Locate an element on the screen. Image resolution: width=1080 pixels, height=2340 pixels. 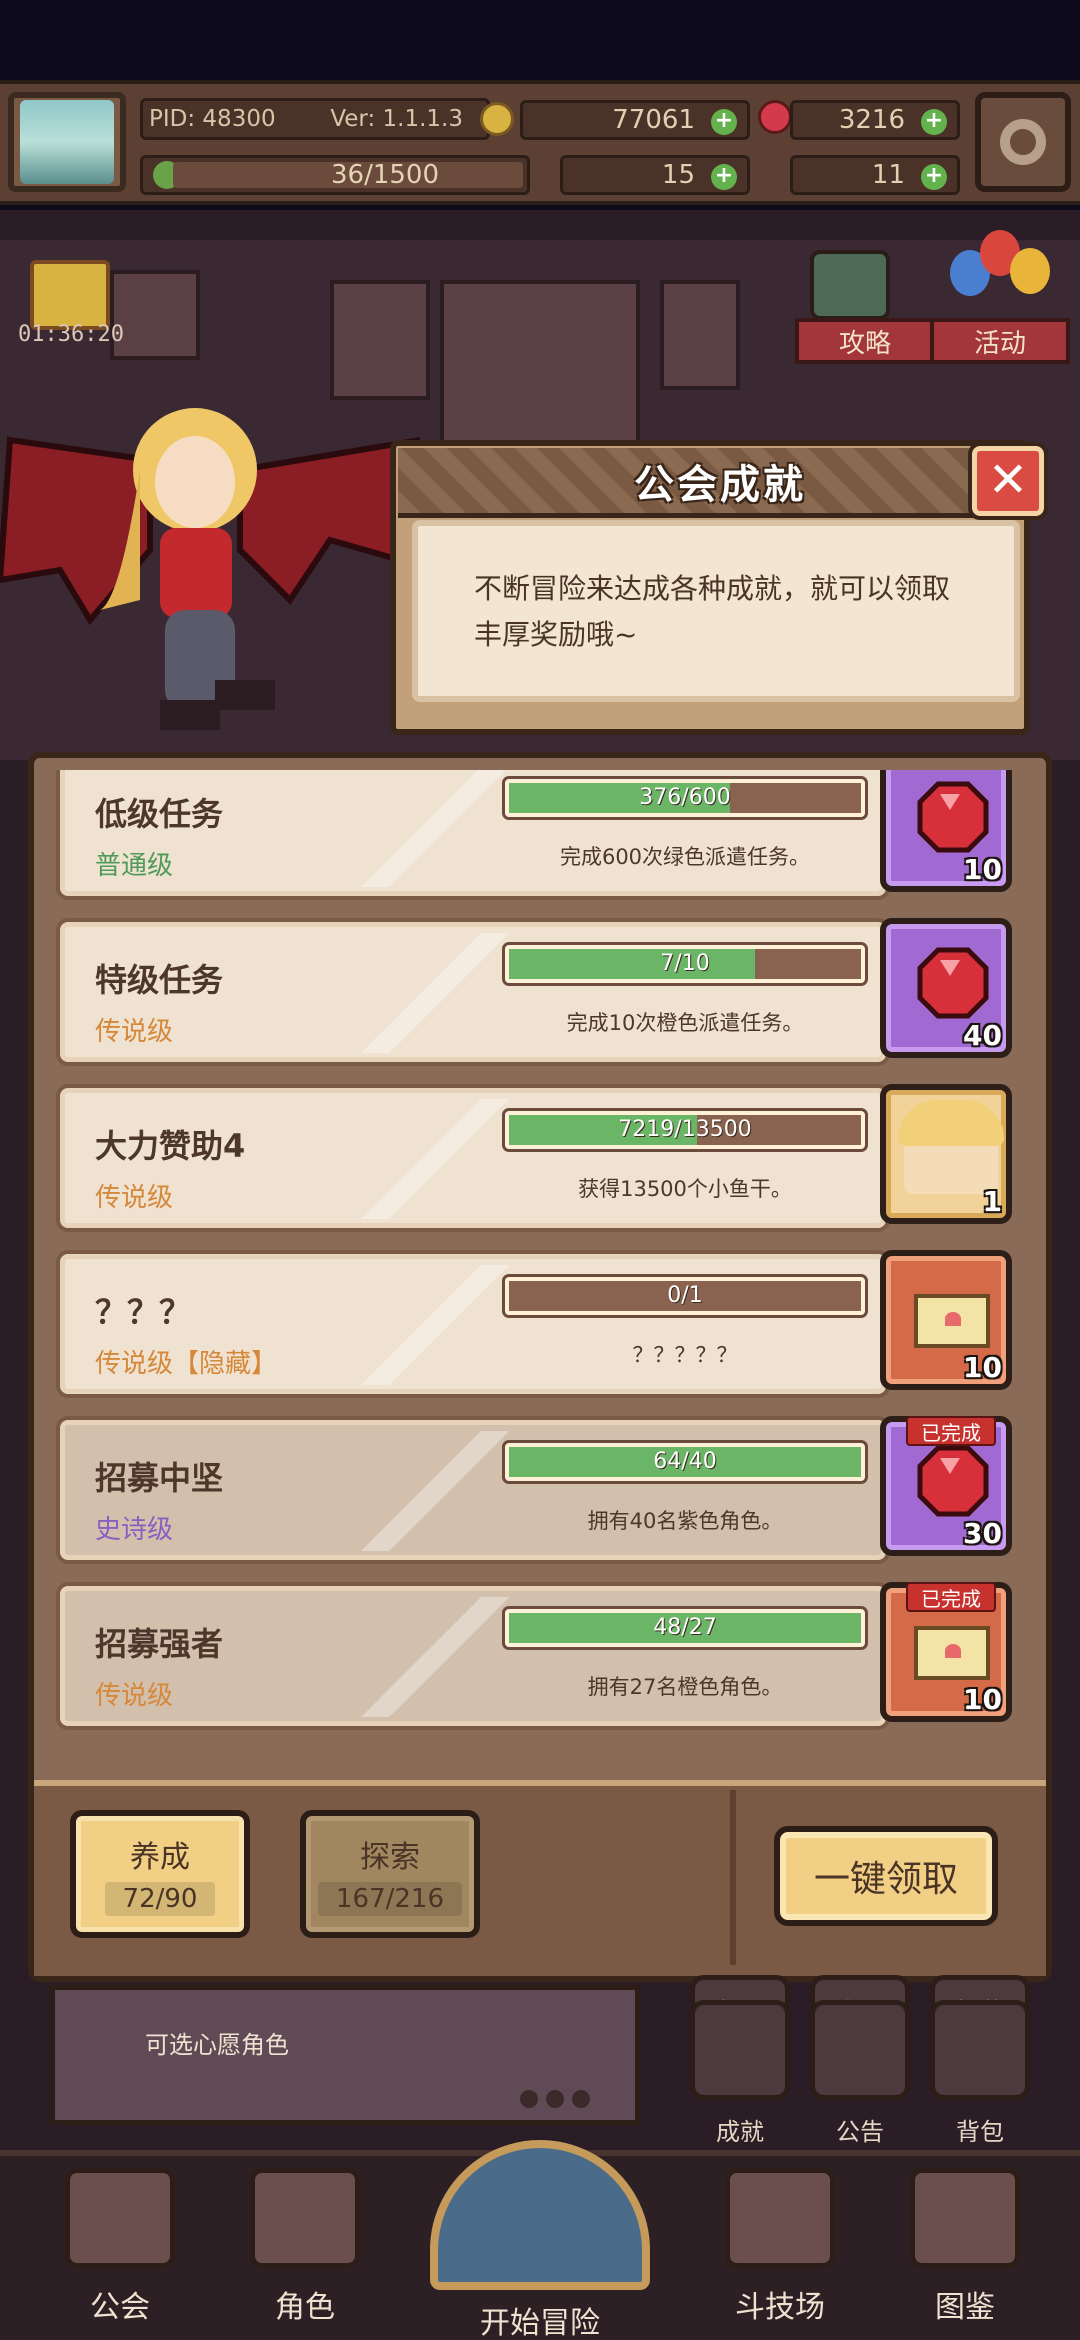
tab-training-count: 72/90 is located at coordinates (160, 1899).